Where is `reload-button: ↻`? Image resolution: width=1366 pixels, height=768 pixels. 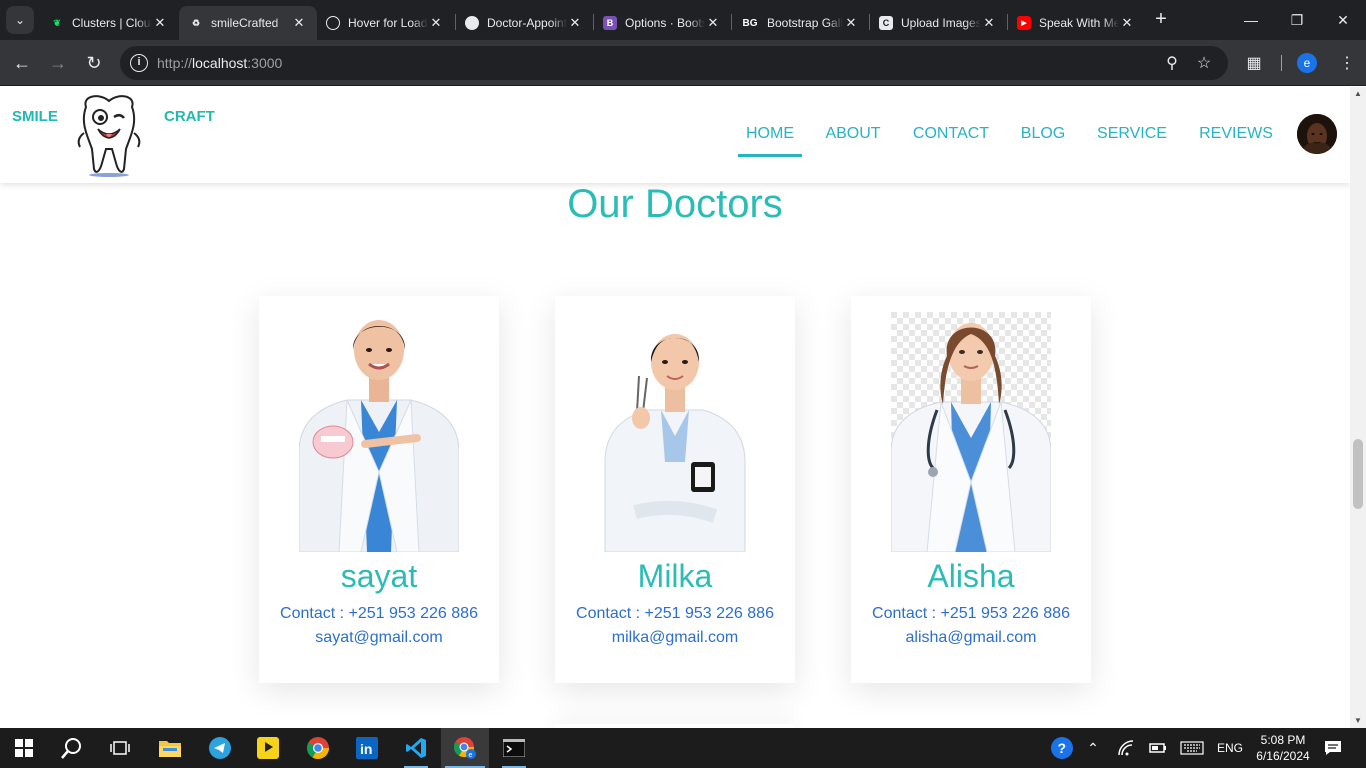
reload-button: ↻ is located at coordinates (94, 63).